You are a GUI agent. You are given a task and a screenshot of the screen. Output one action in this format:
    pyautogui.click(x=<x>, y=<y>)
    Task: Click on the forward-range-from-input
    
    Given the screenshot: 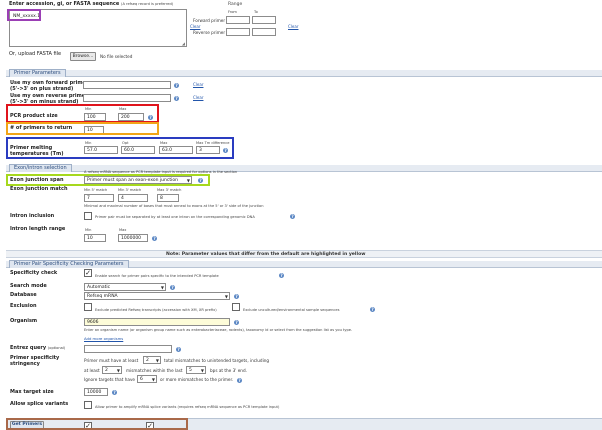 What is the action you would take?
    pyautogui.click(x=238, y=20)
    